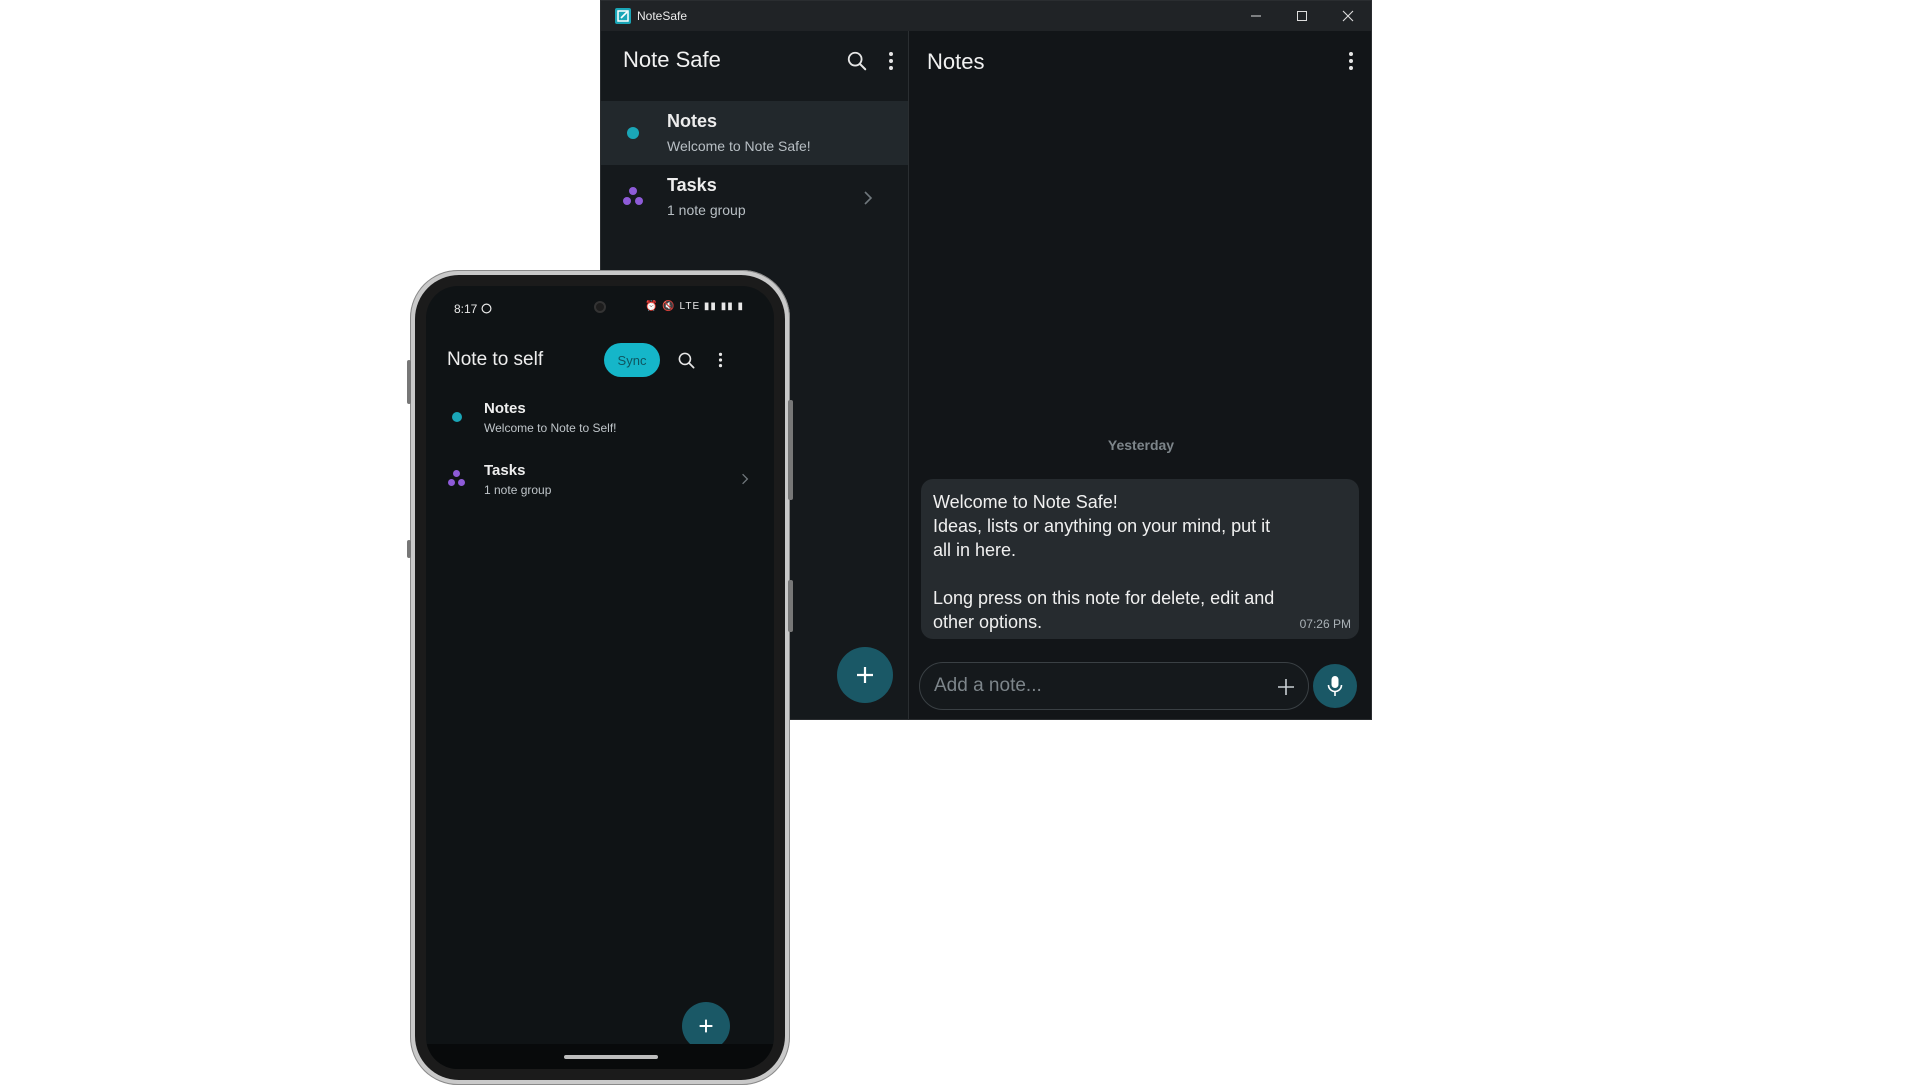 The image size is (1920, 1085). I want to click on new-note-group-button, so click(865, 675).